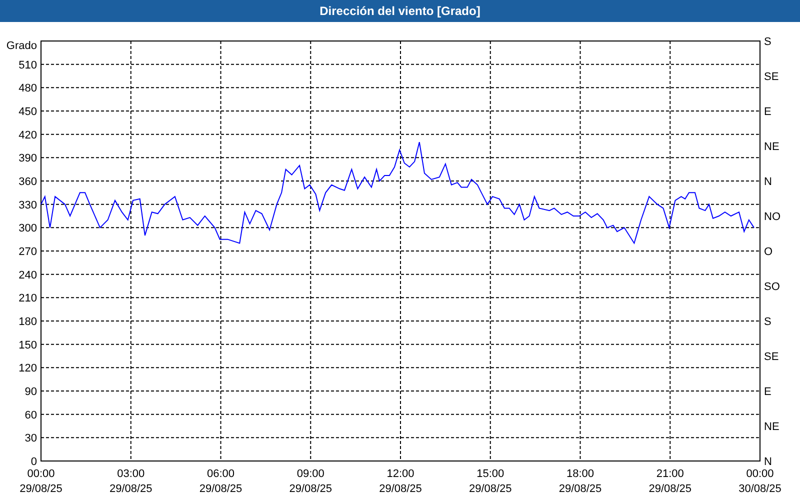 The image size is (800, 500). I want to click on axis-tick-label: 90, so click(30, 392).